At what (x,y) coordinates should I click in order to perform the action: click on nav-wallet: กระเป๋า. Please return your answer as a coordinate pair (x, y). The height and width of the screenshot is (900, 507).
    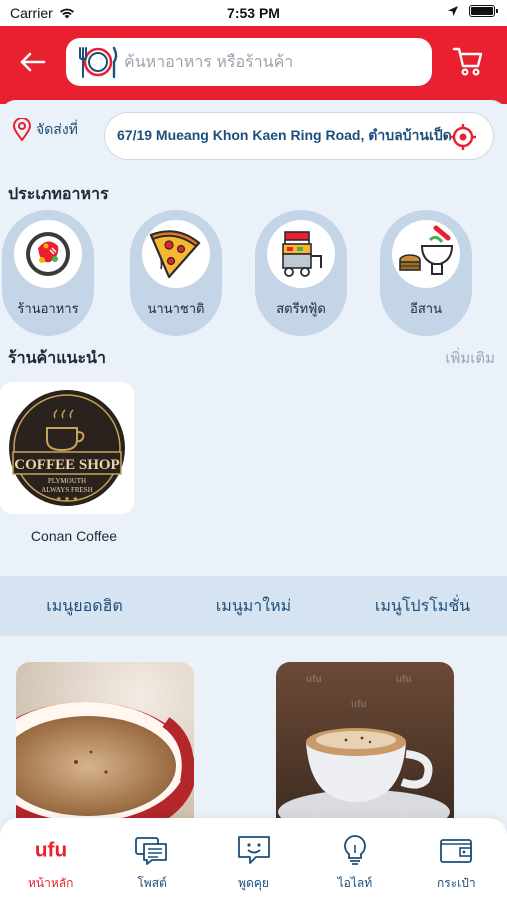
    Looking at the image, I should click on (456, 859).